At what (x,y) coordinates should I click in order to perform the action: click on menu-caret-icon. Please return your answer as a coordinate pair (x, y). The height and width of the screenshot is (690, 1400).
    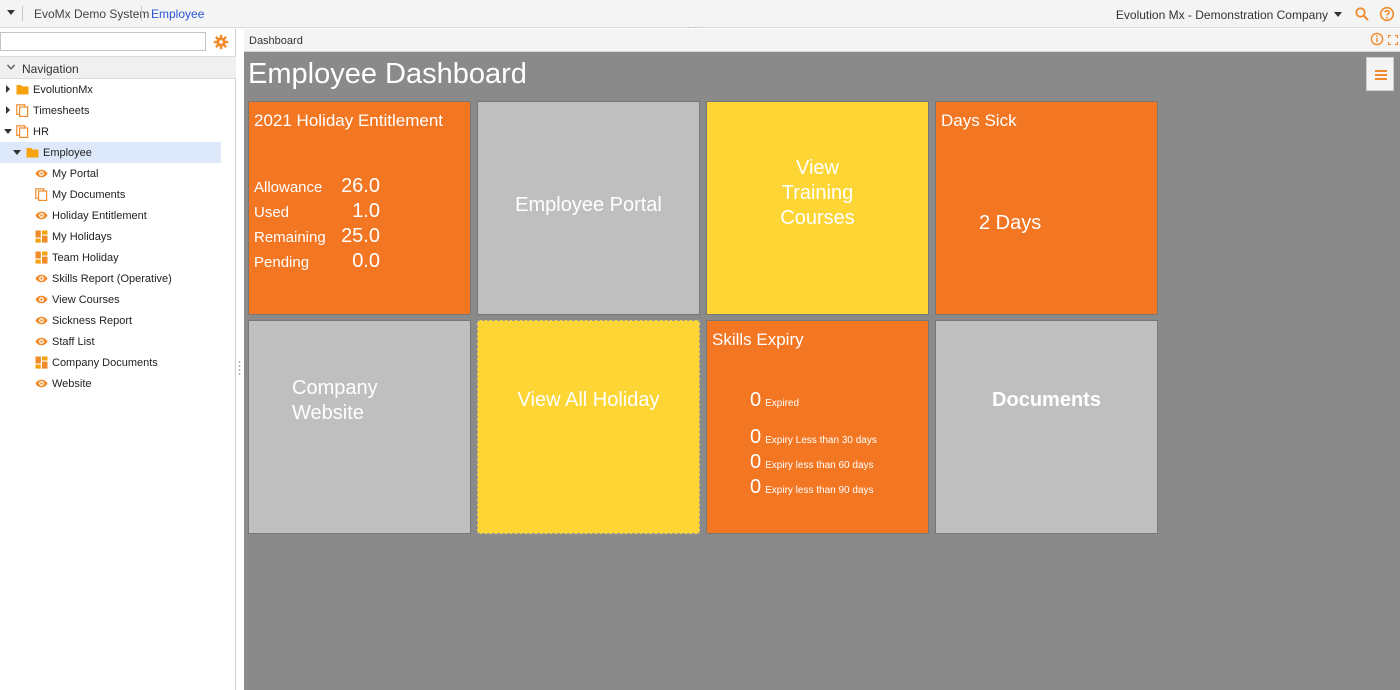
    Looking at the image, I should click on (11, 12).